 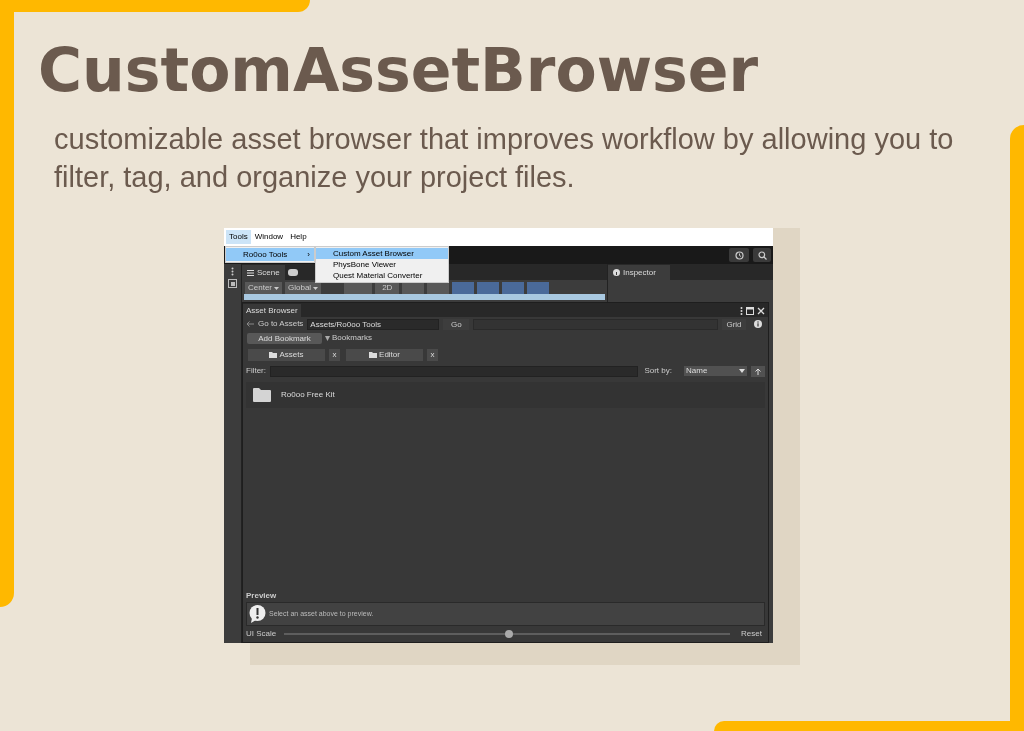 I want to click on search-button, so click(x=762, y=255).